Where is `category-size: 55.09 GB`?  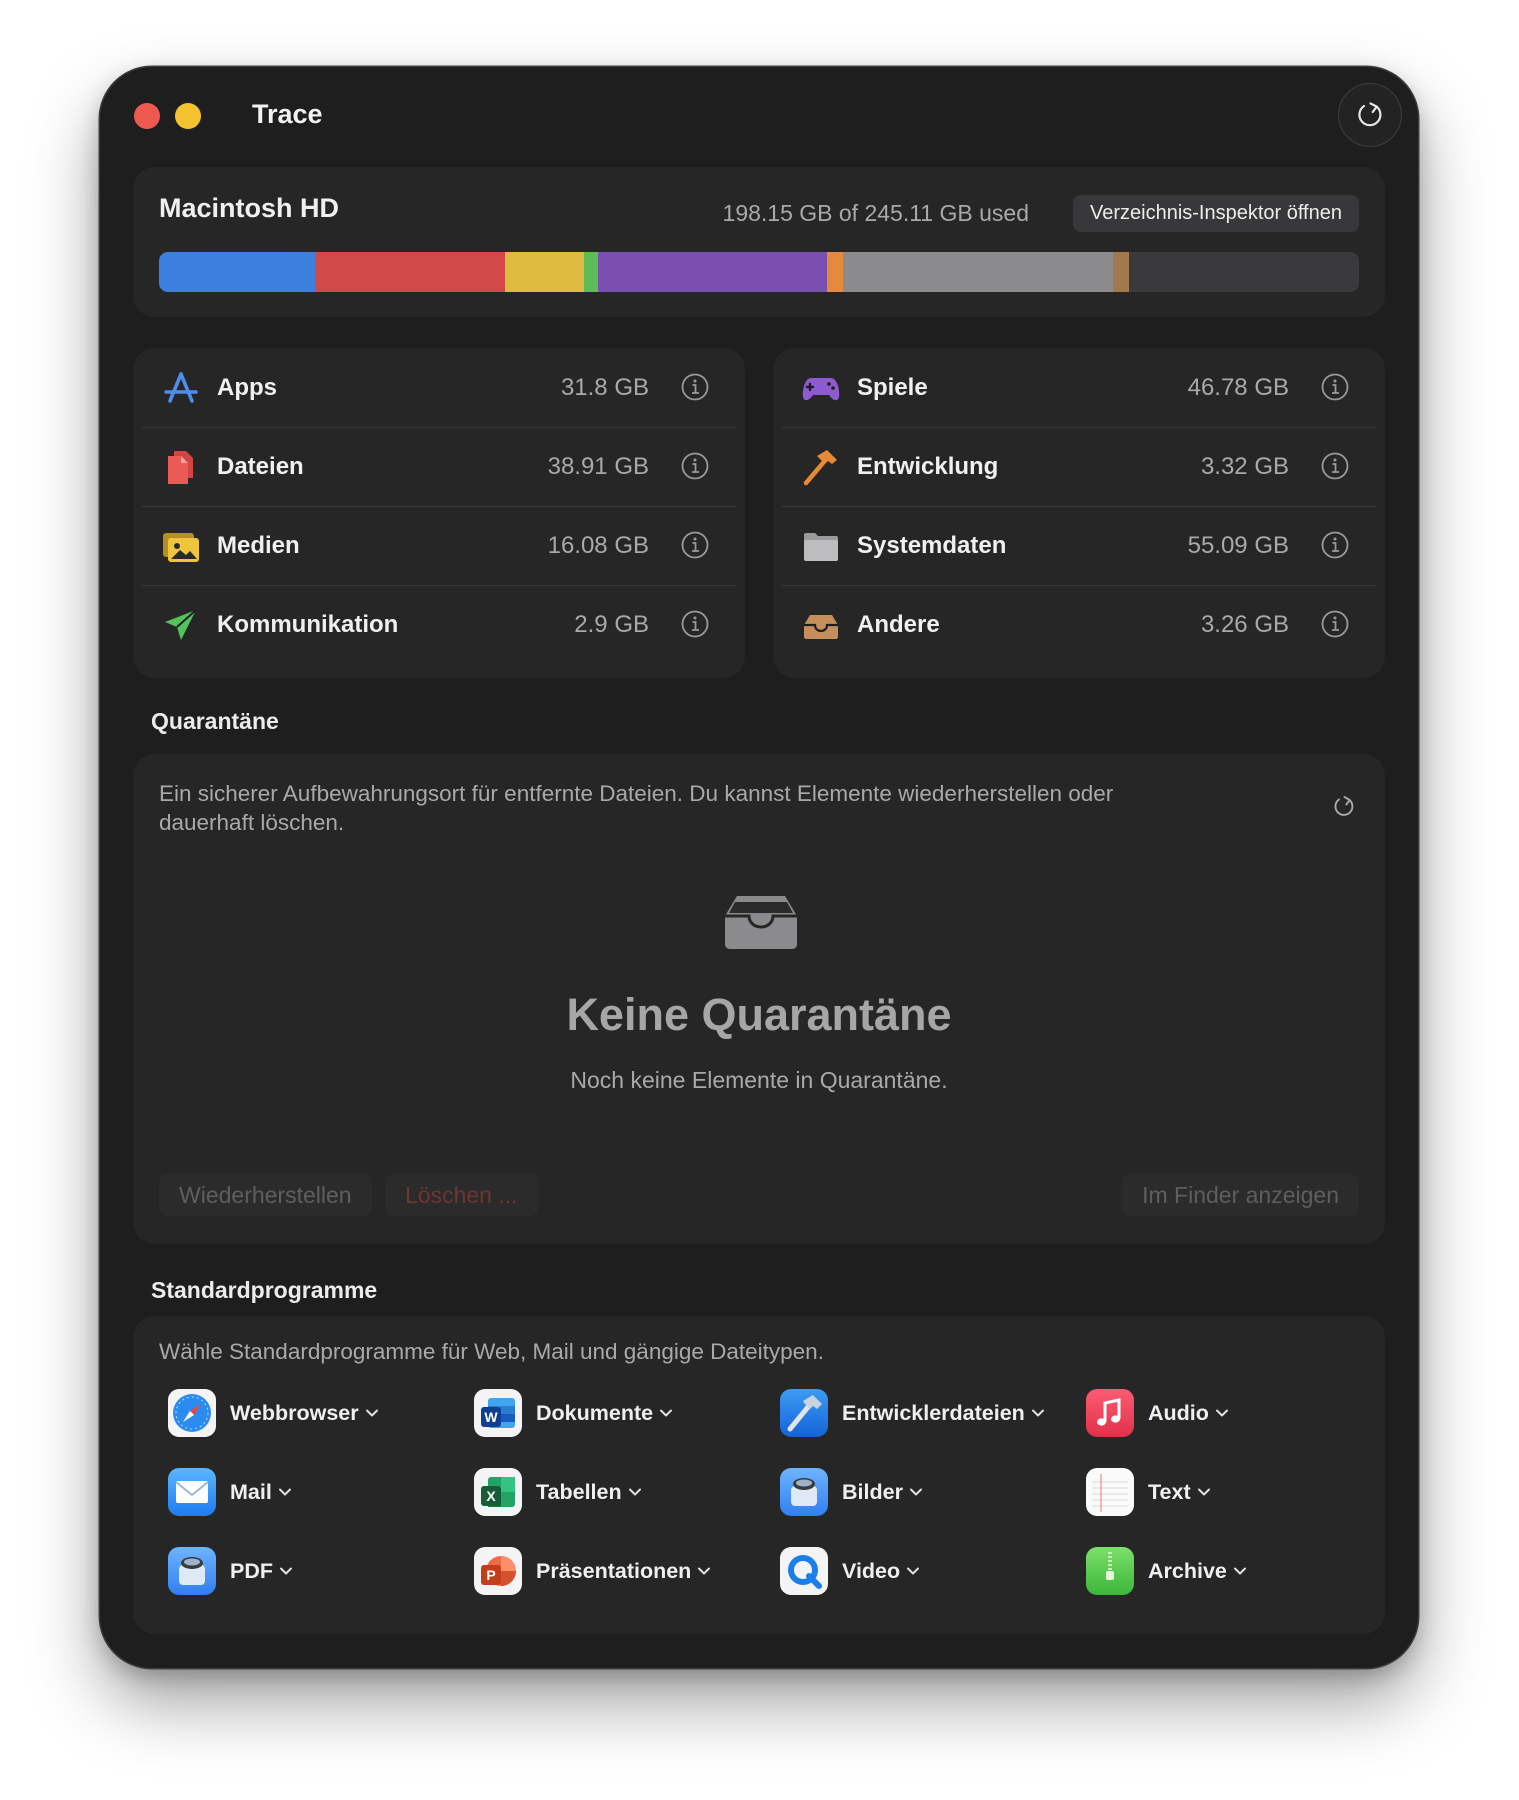
category-size: 55.09 GB is located at coordinates (1238, 545).